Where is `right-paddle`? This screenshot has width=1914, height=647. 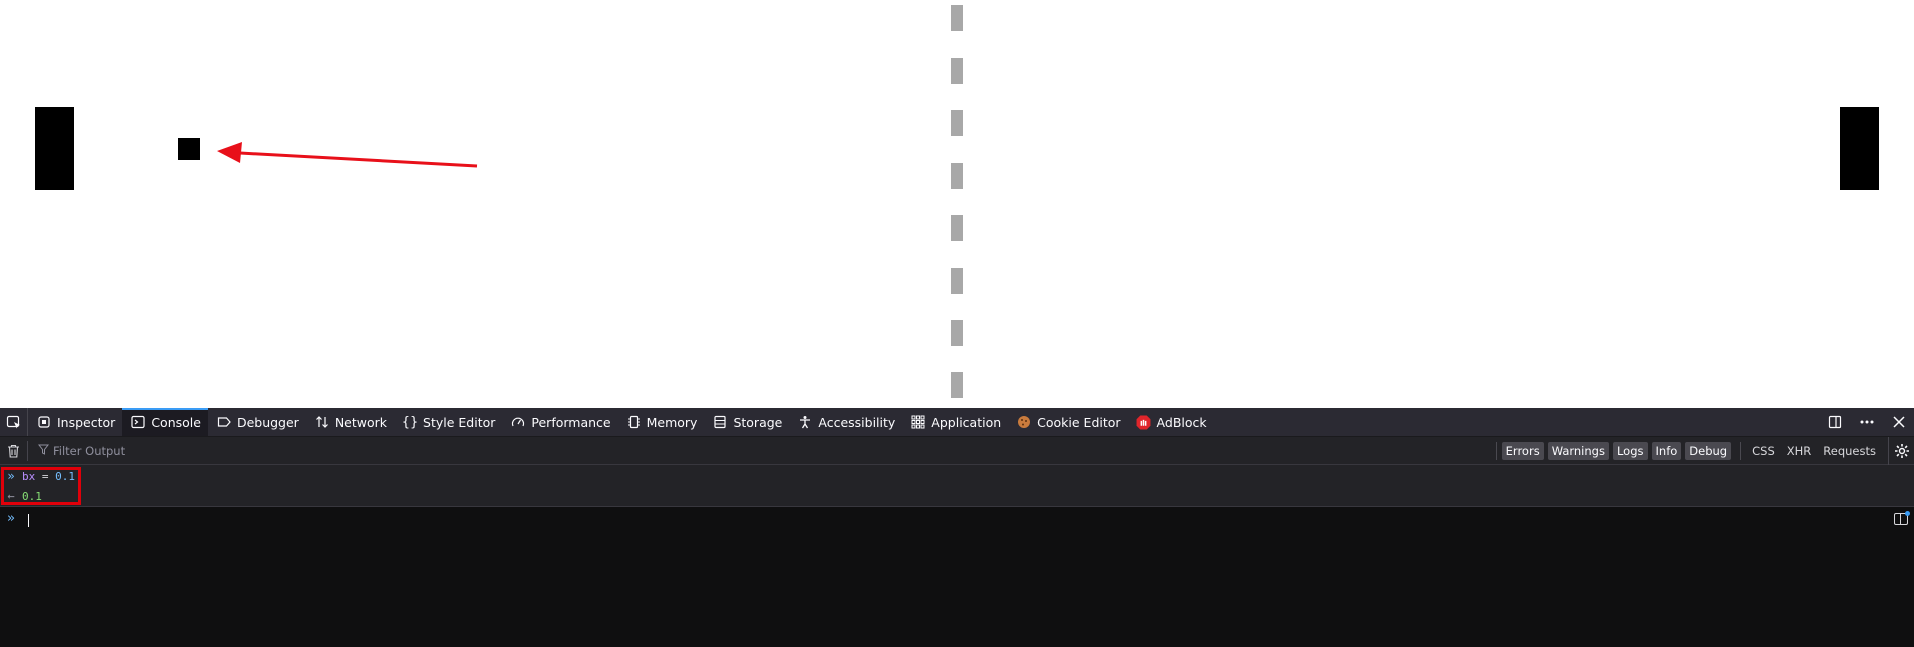
right-paddle is located at coordinates (1859, 148).